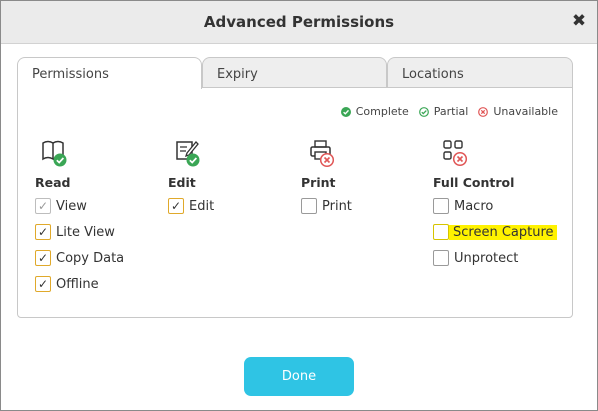 The width and height of the screenshot is (598, 411). I want to click on option-screen-capture: Screen Capture, so click(503, 232).